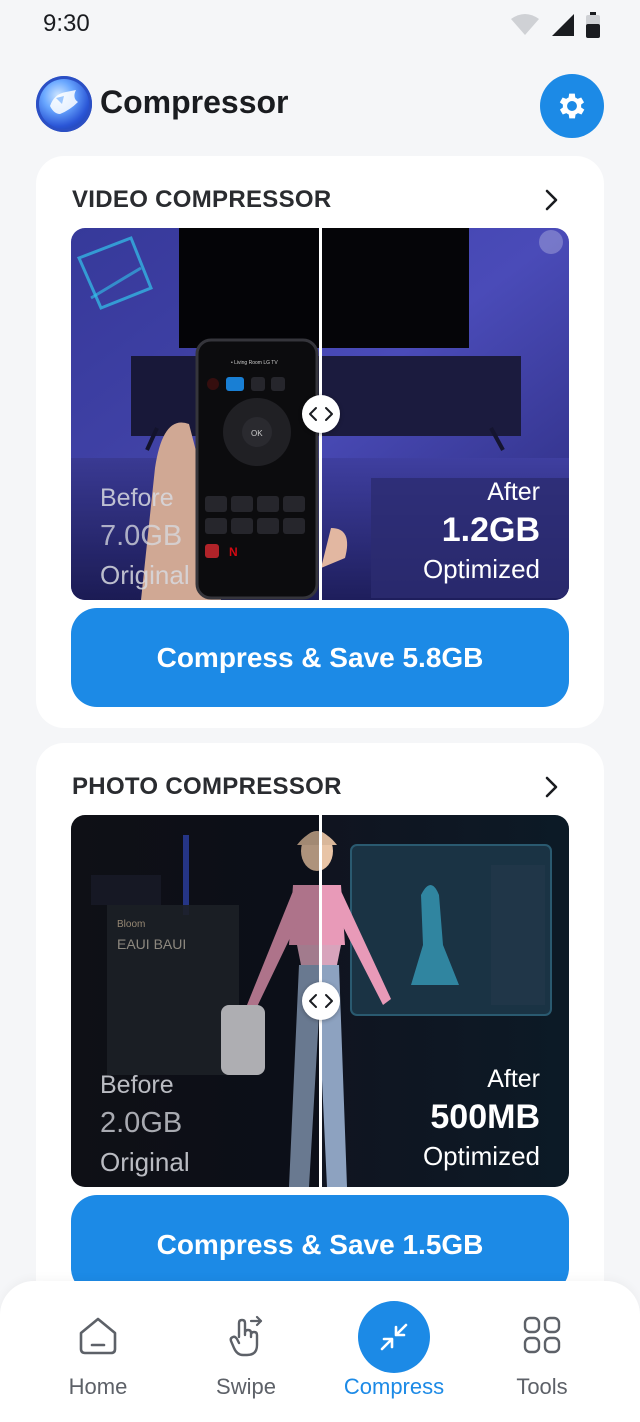 Image resolution: width=640 pixels, height=1422 pixels. What do you see at coordinates (207, 787) in the screenshot?
I see `photo-compressor-title: PHOTO COMPRESSOR` at bounding box center [207, 787].